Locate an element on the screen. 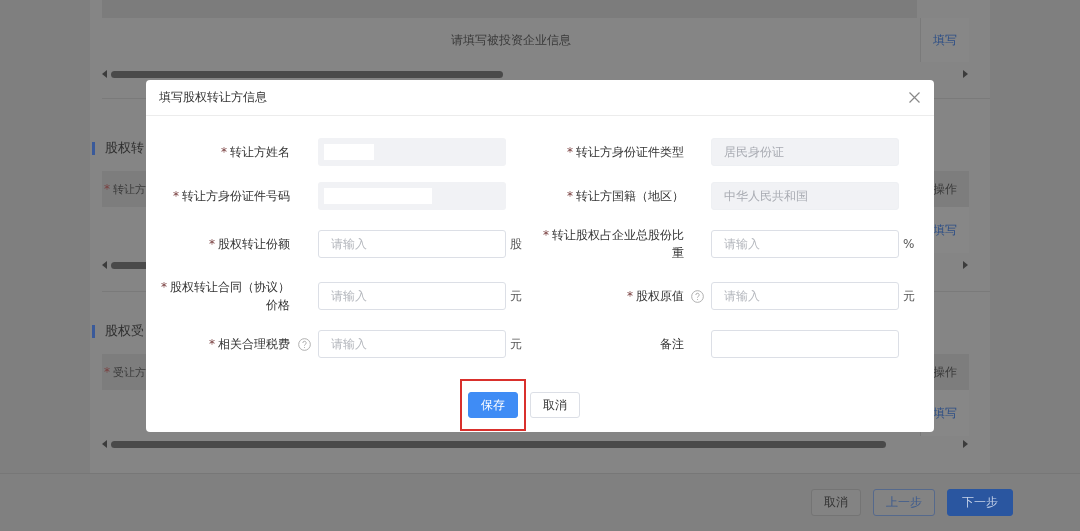 This screenshot has height=531, width=1080. close-icon is located at coordinates (914, 97).